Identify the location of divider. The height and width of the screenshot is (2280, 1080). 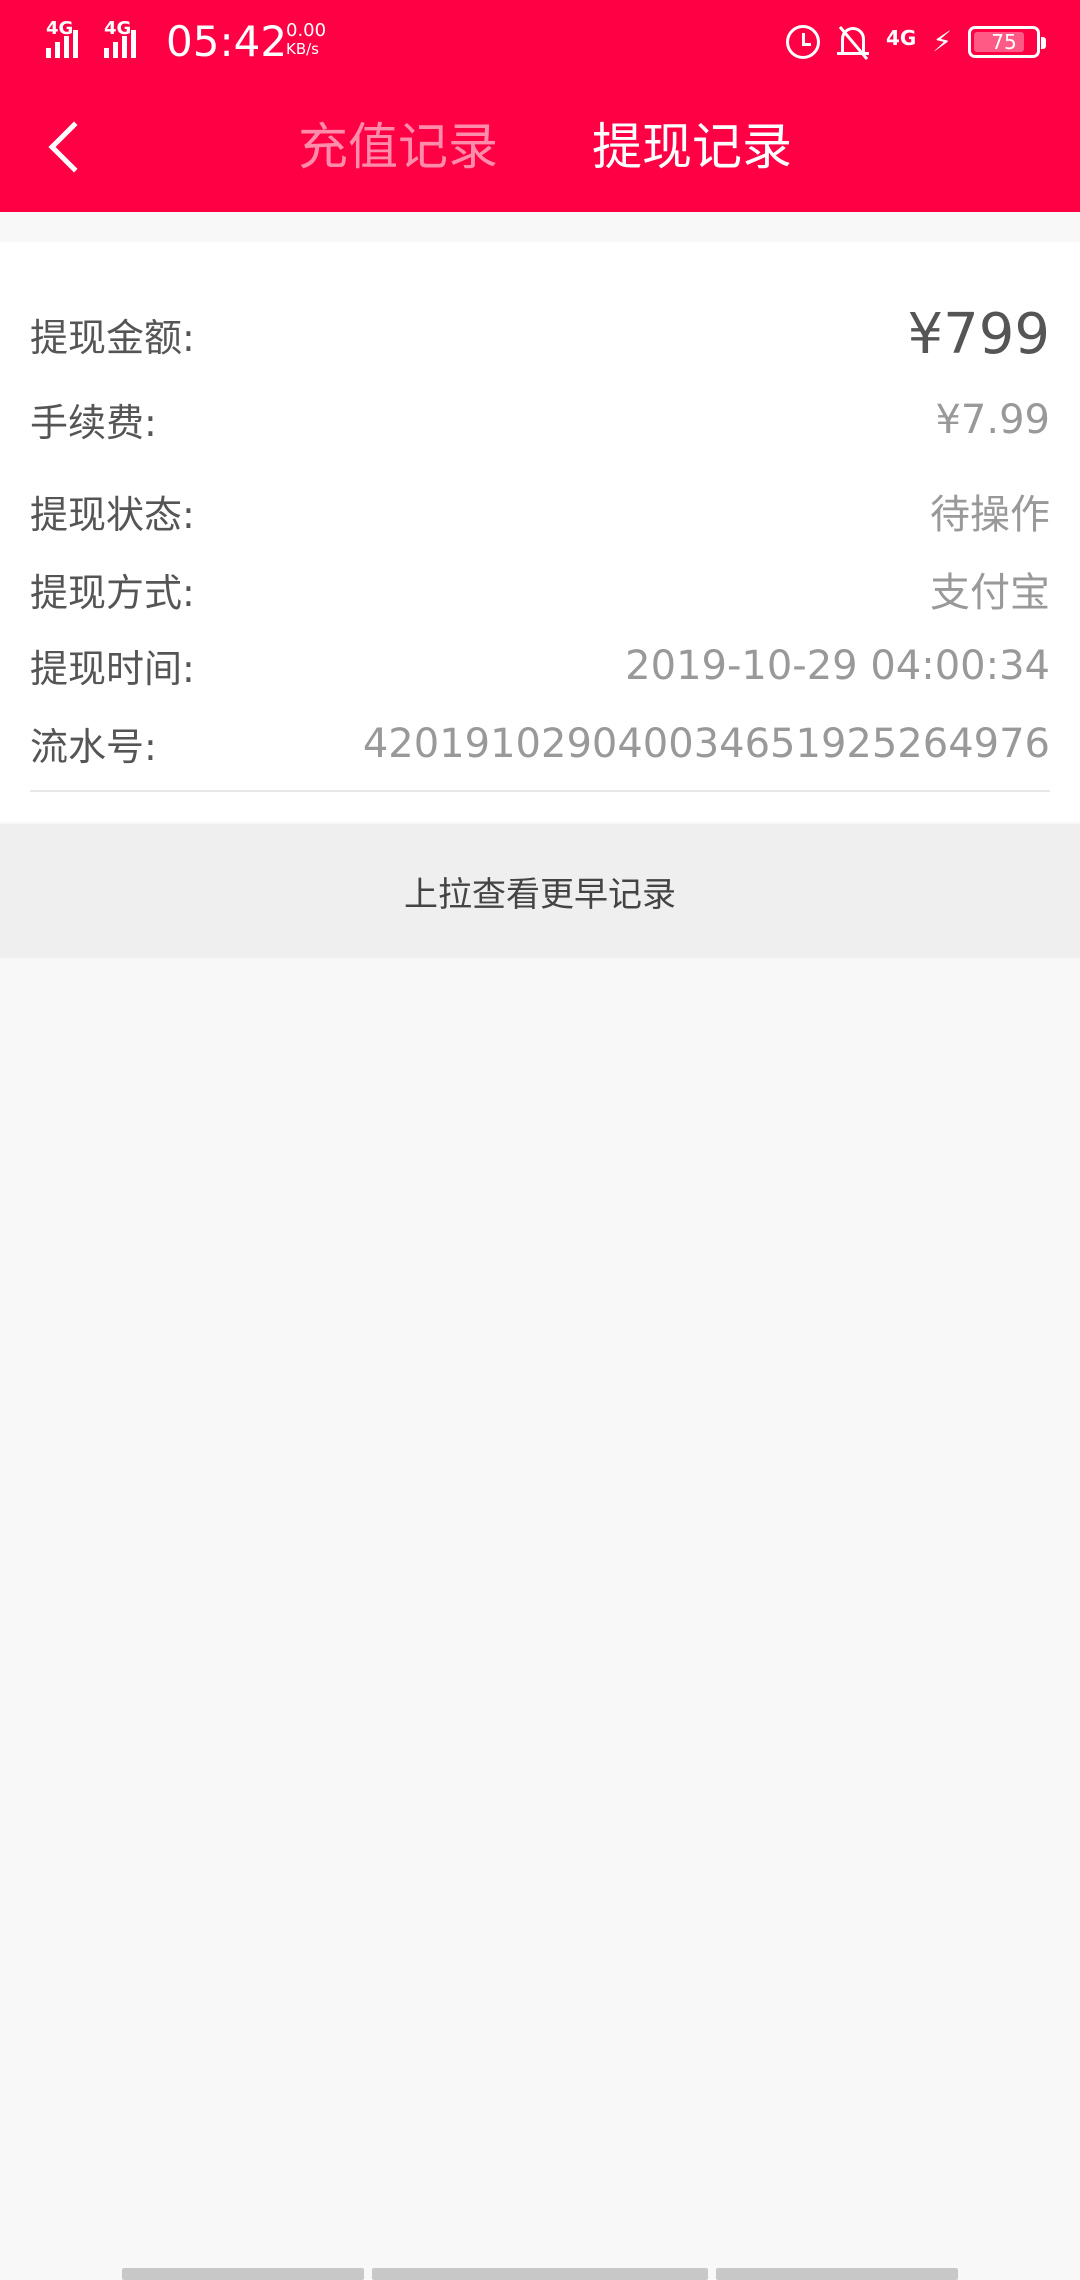
(540, 791).